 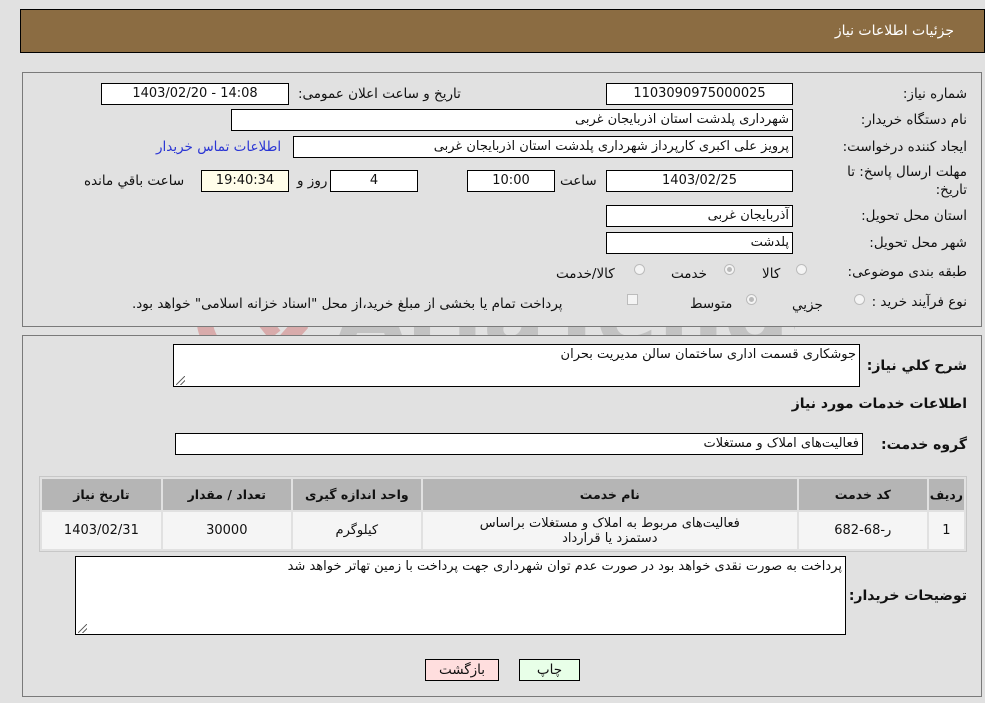 I want to click on category-radio-goods-service, so click(x=639, y=269).